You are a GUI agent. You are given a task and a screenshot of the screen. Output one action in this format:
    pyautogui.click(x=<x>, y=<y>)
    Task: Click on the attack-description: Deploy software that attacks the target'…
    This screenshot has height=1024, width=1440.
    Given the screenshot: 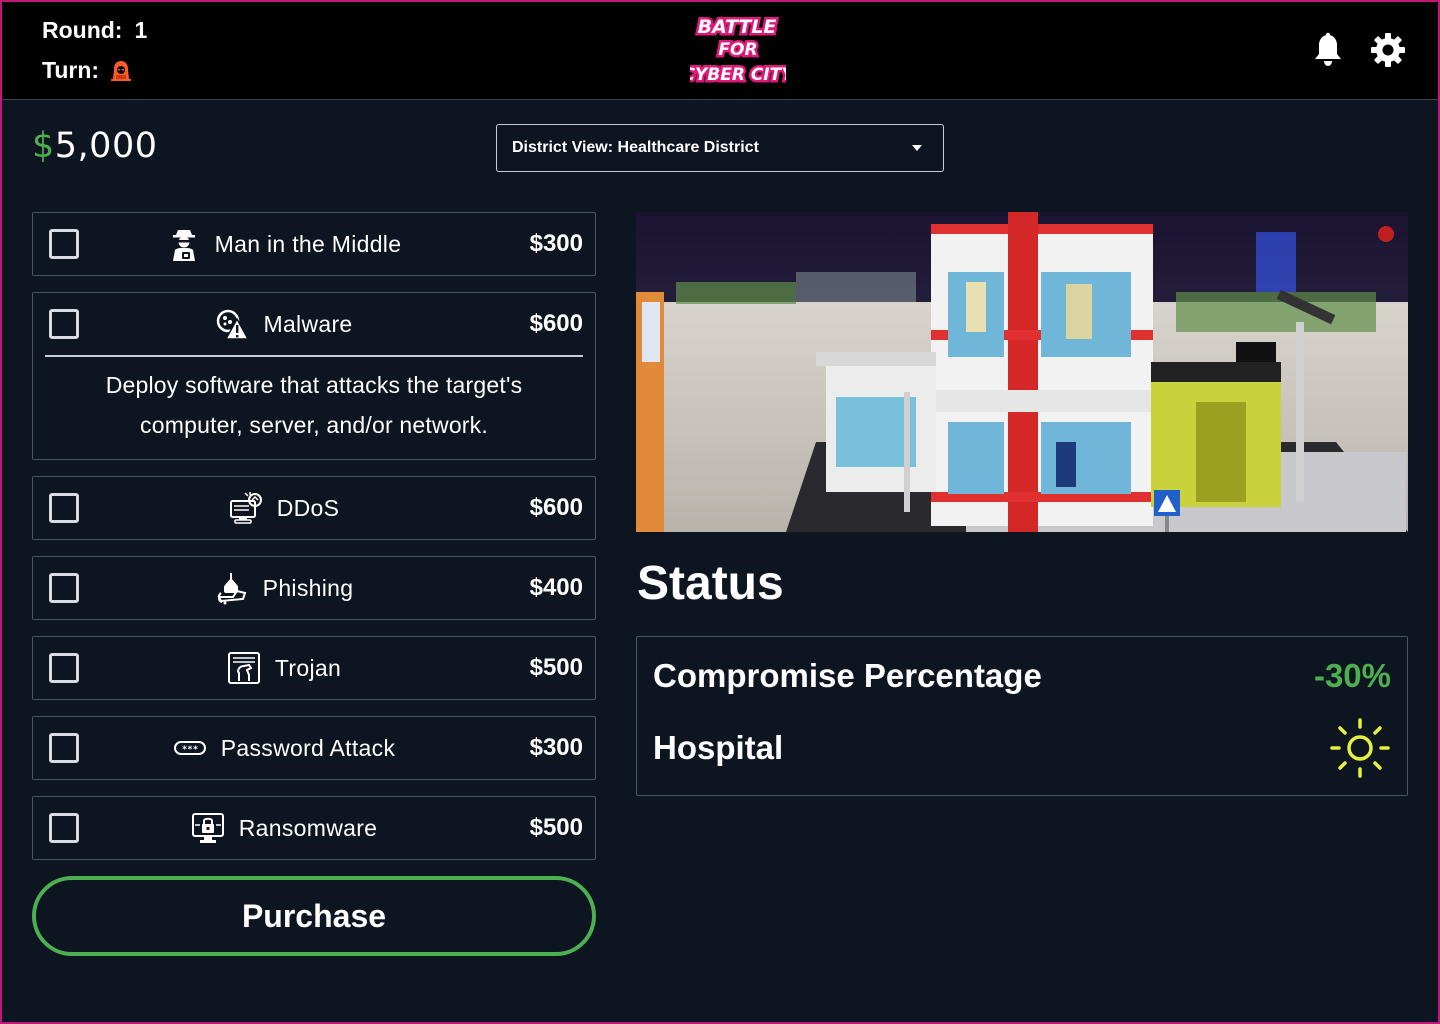 What is the action you would take?
    pyautogui.click(x=314, y=405)
    